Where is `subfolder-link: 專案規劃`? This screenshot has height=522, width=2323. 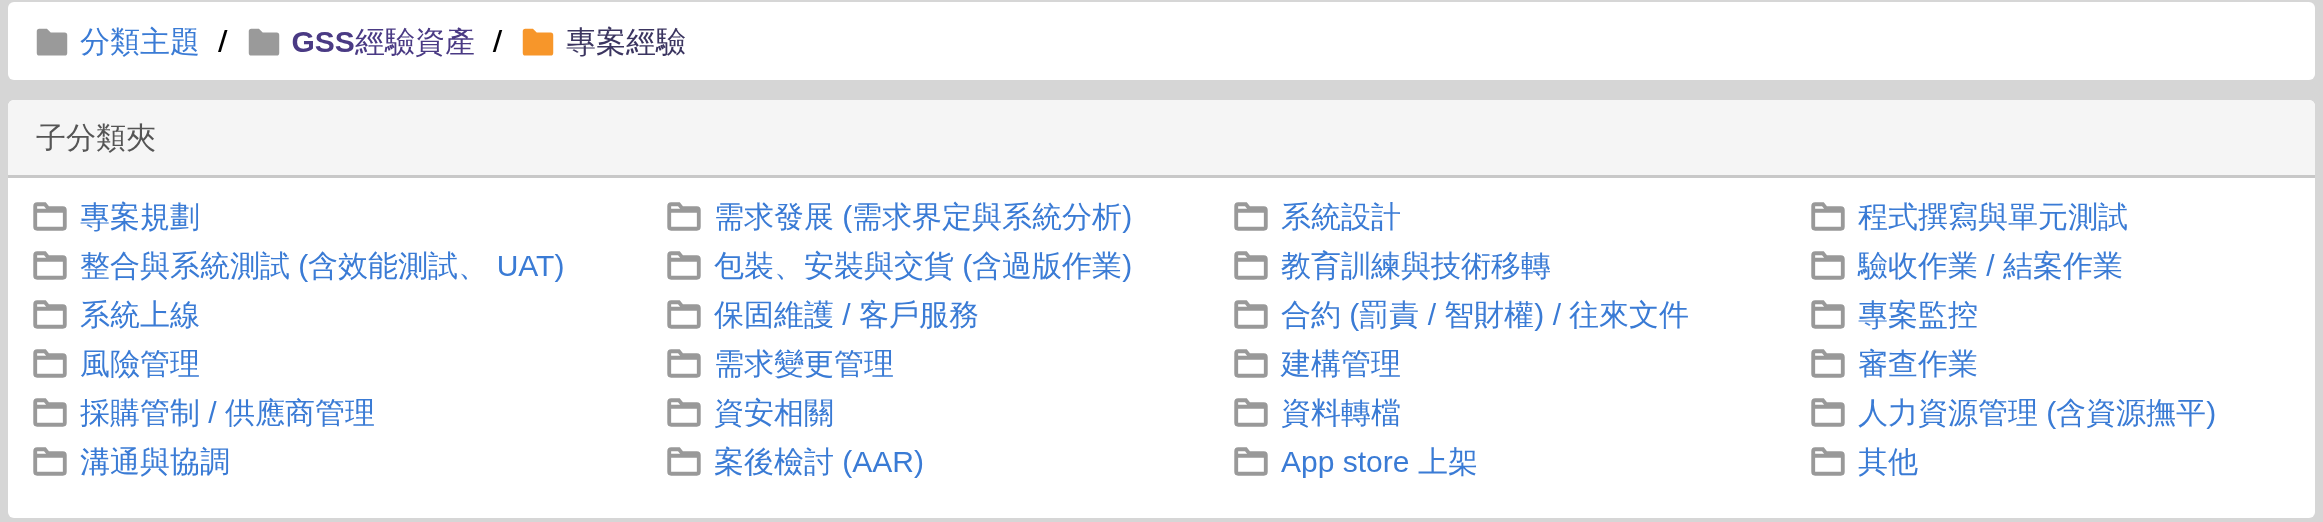 subfolder-link: 專案規劃 is located at coordinates (140, 216).